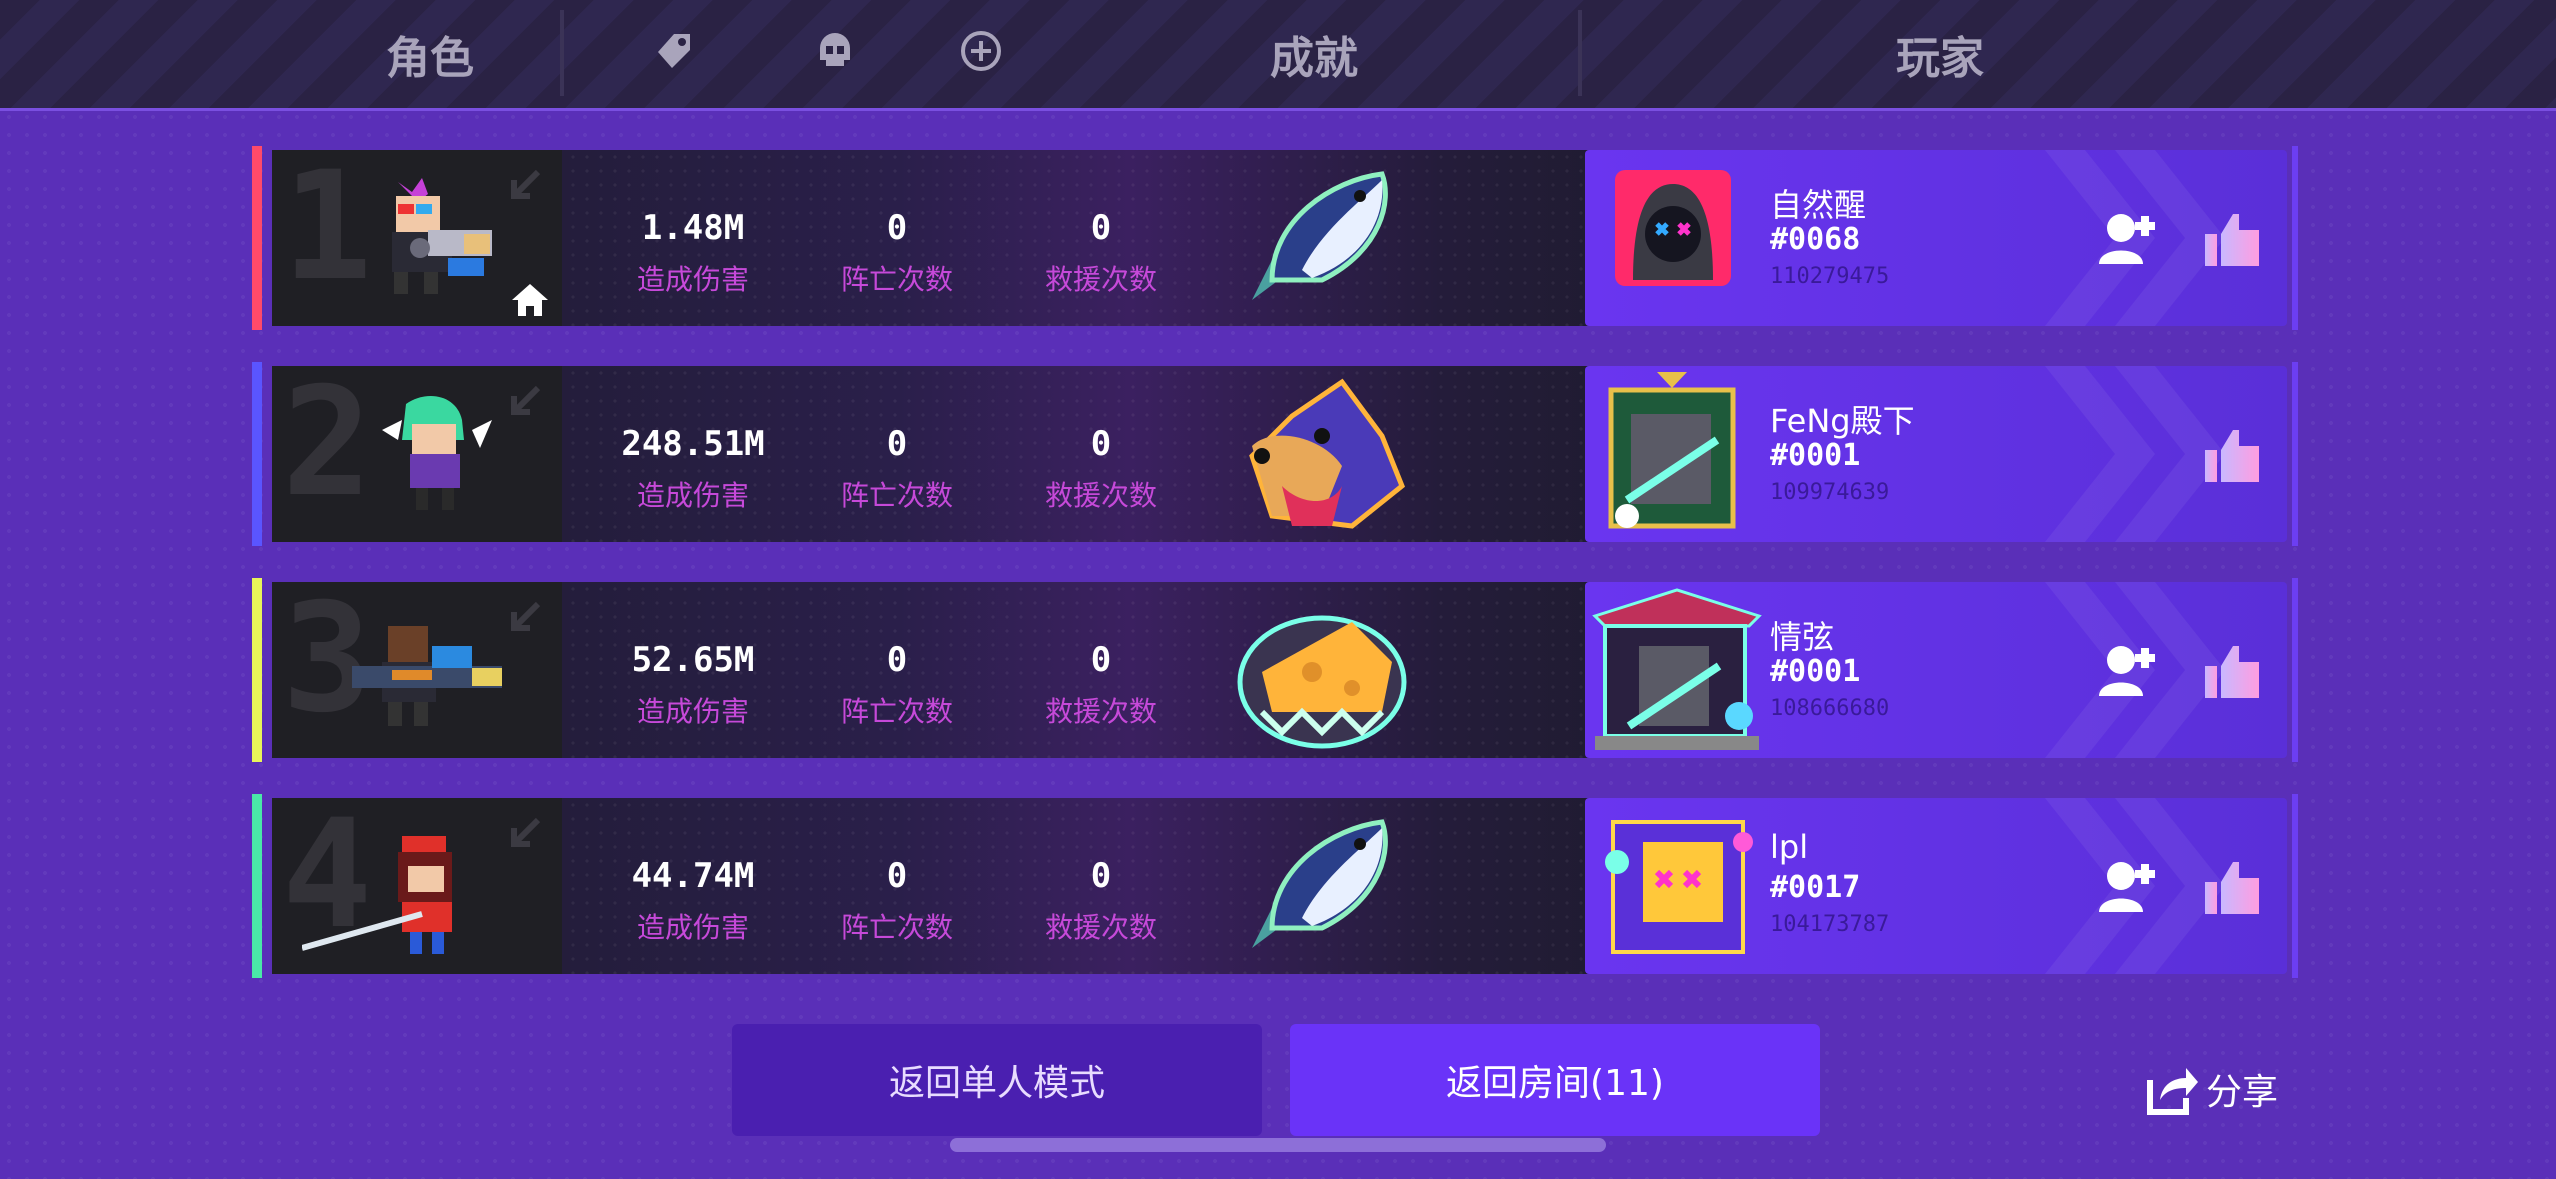 The height and width of the screenshot is (1179, 2556). What do you see at coordinates (981, 51) in the screenshot?
I see `plus-circle-icon` at bounding box center [981, 51].